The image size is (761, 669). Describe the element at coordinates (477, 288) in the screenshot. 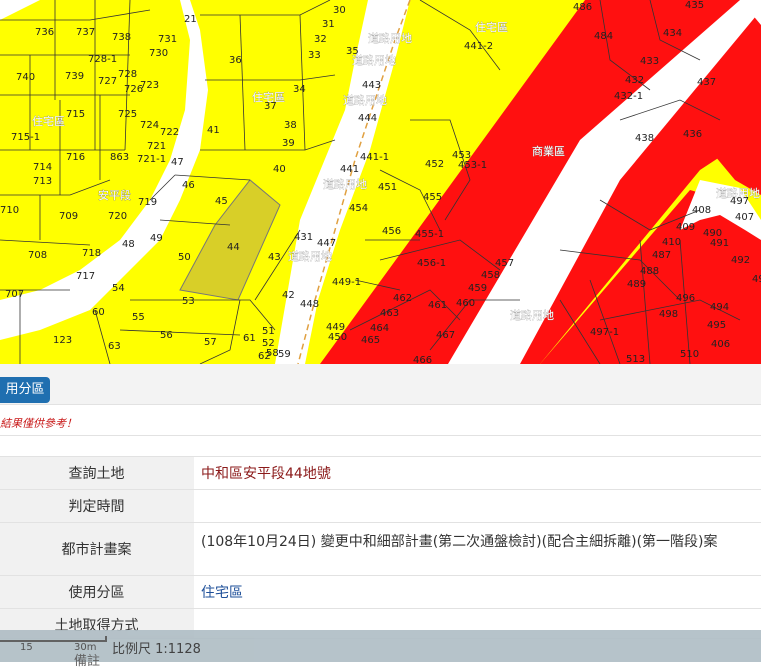

I see `svg-text: 459` at that location.